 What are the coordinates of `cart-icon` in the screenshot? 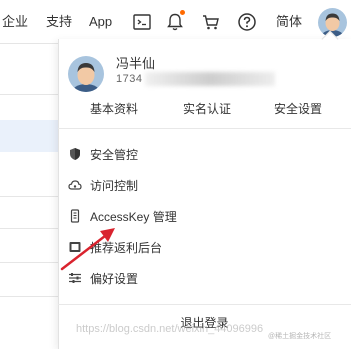 It's located at (211, 22).